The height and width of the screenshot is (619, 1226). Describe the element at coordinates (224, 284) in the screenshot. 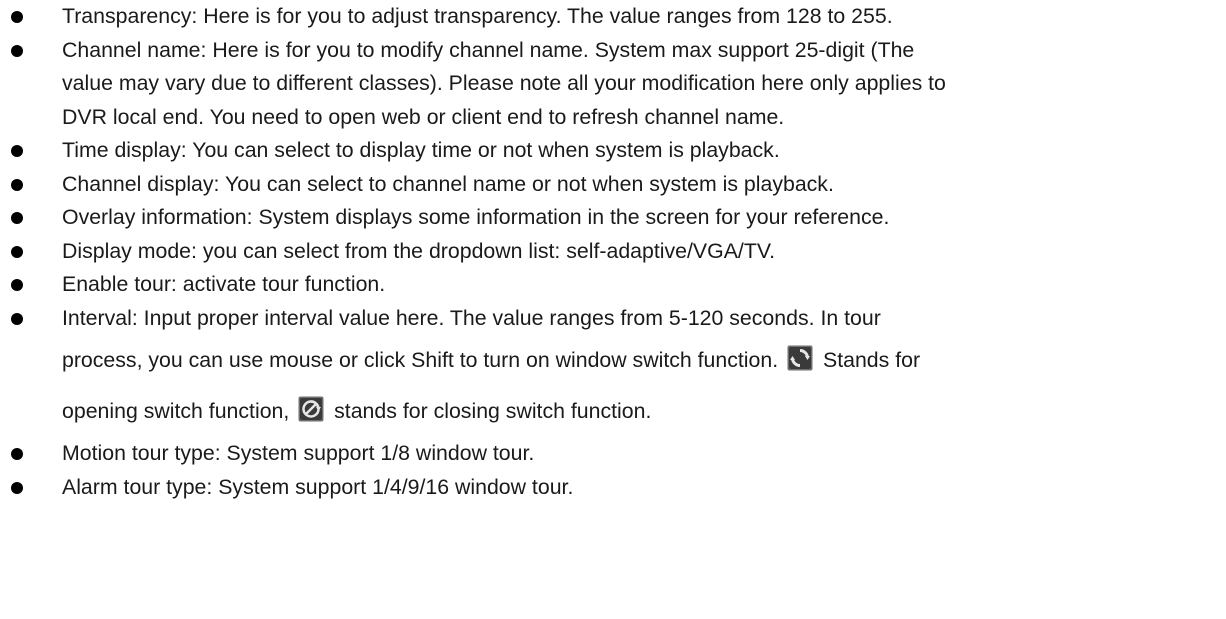

I see `item-text: Enable tour: activate tour function.` at that location.